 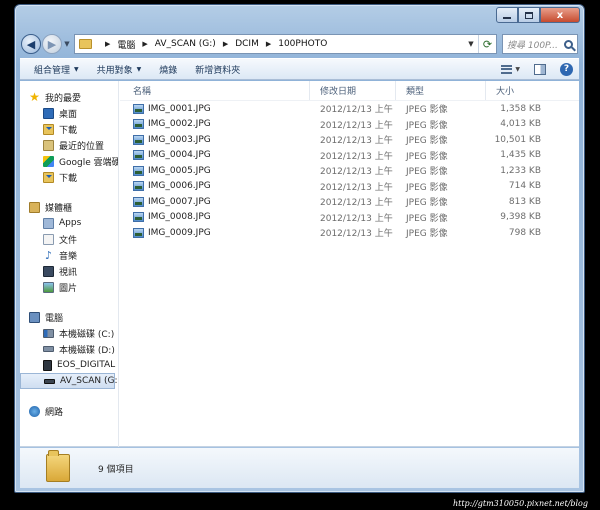 I want to click on burn-button: 燒錄, so click(x=168, y=69).